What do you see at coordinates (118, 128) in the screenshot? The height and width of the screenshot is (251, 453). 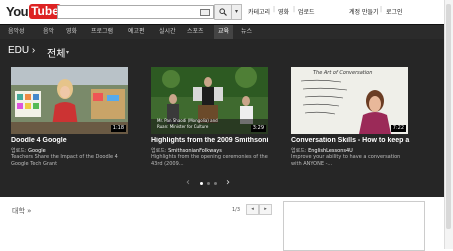 I see `duration-badge: 1:18` at bounding box center [118, 128].